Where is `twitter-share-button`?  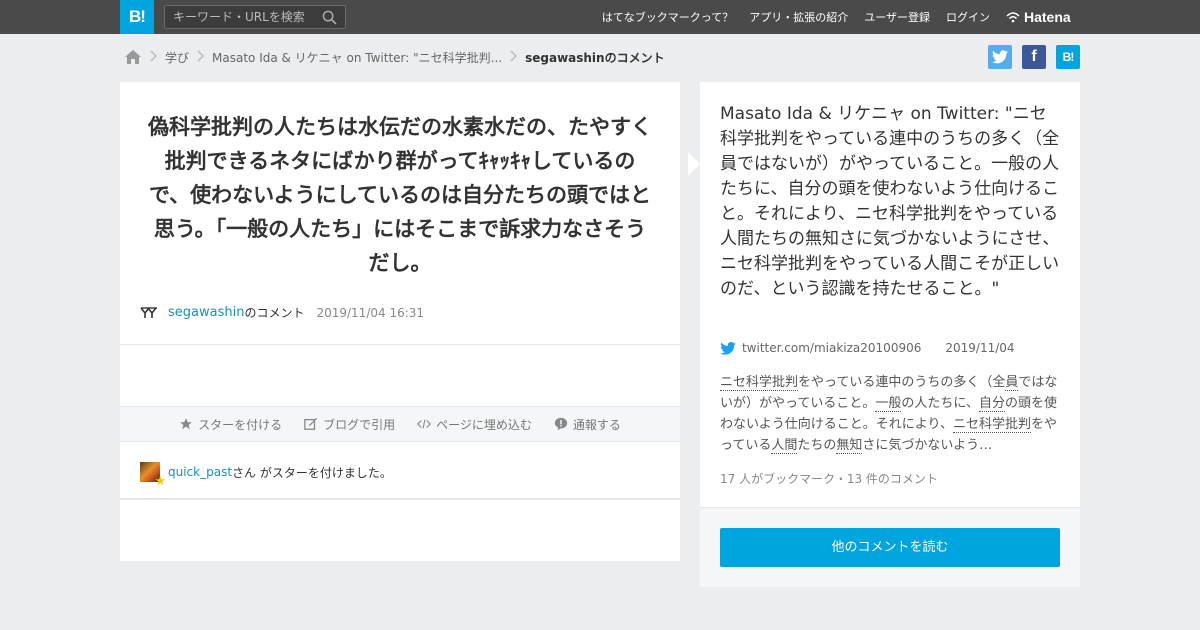
twitter-share-button is located at coordinates (1000, 57).